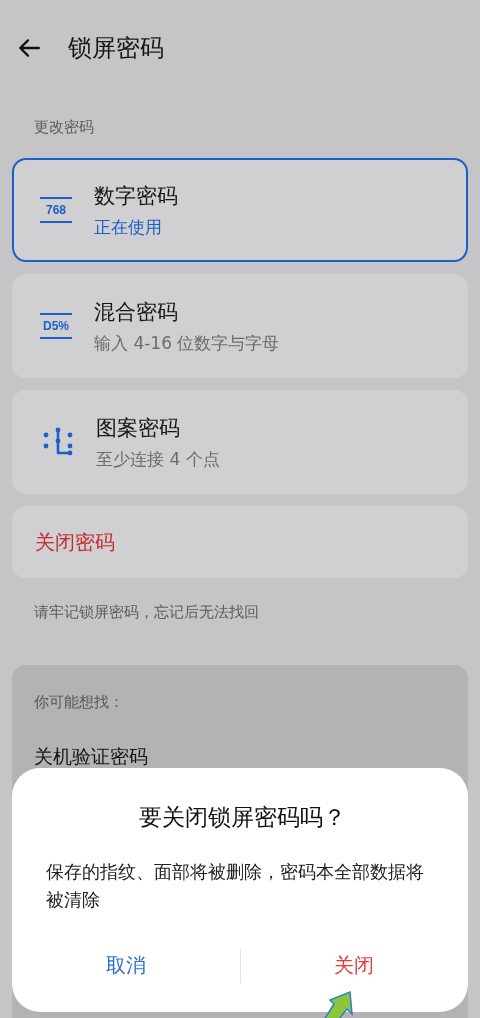  What do you see at coordinates (138, 428) in the screenshot?
I see `option-title: 图案密码` at bounding box center [138, 428].